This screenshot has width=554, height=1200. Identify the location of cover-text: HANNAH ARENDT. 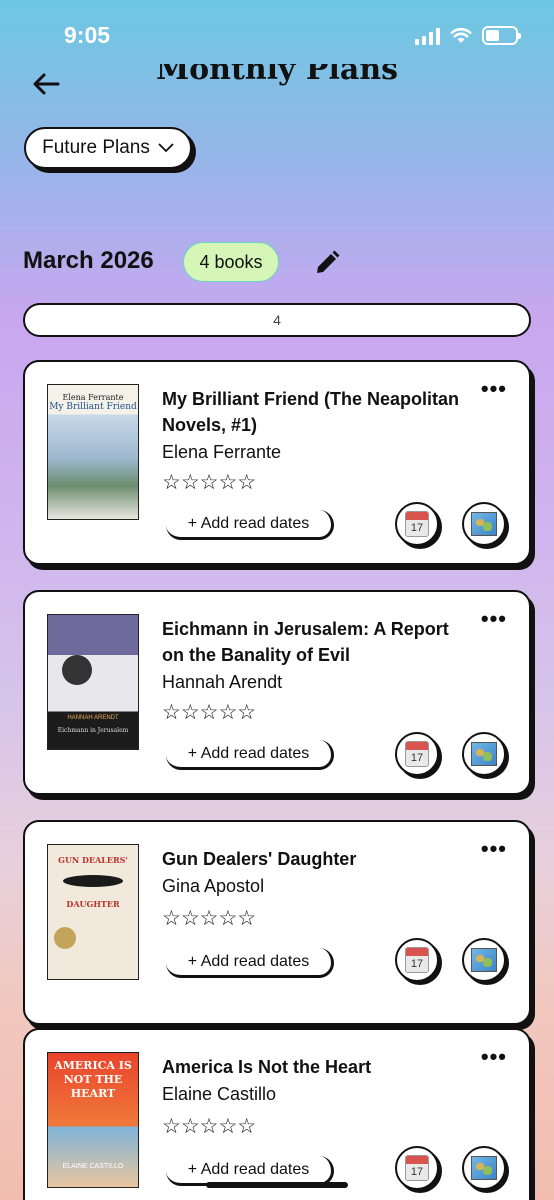
(93, 718).